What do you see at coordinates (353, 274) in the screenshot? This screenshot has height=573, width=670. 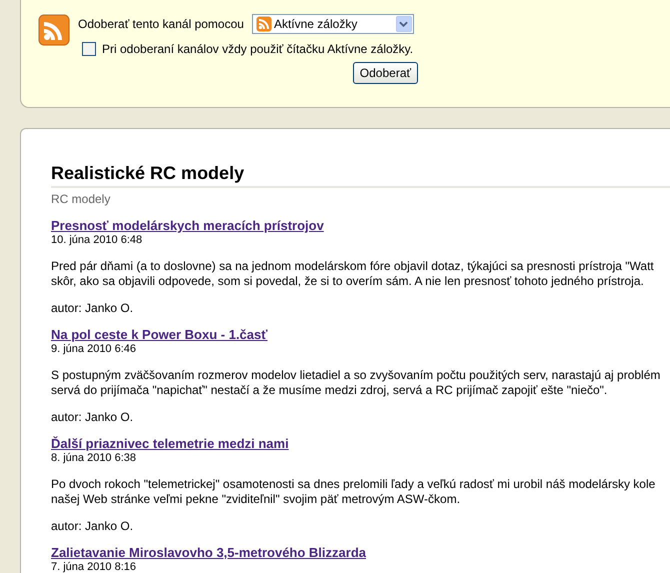 I see `entry-text: Pred pár dňami (a to doslovne) sa na jednom modelárskom fóre objavil dotaz, týkajúci sa presnosti prístroja "Watt skôr, ako sa objavili odpovede, som si povedal, že si to overím sám. A nie len presnosť tohoto jedného prístroja.` at bounding box center [353, 274].